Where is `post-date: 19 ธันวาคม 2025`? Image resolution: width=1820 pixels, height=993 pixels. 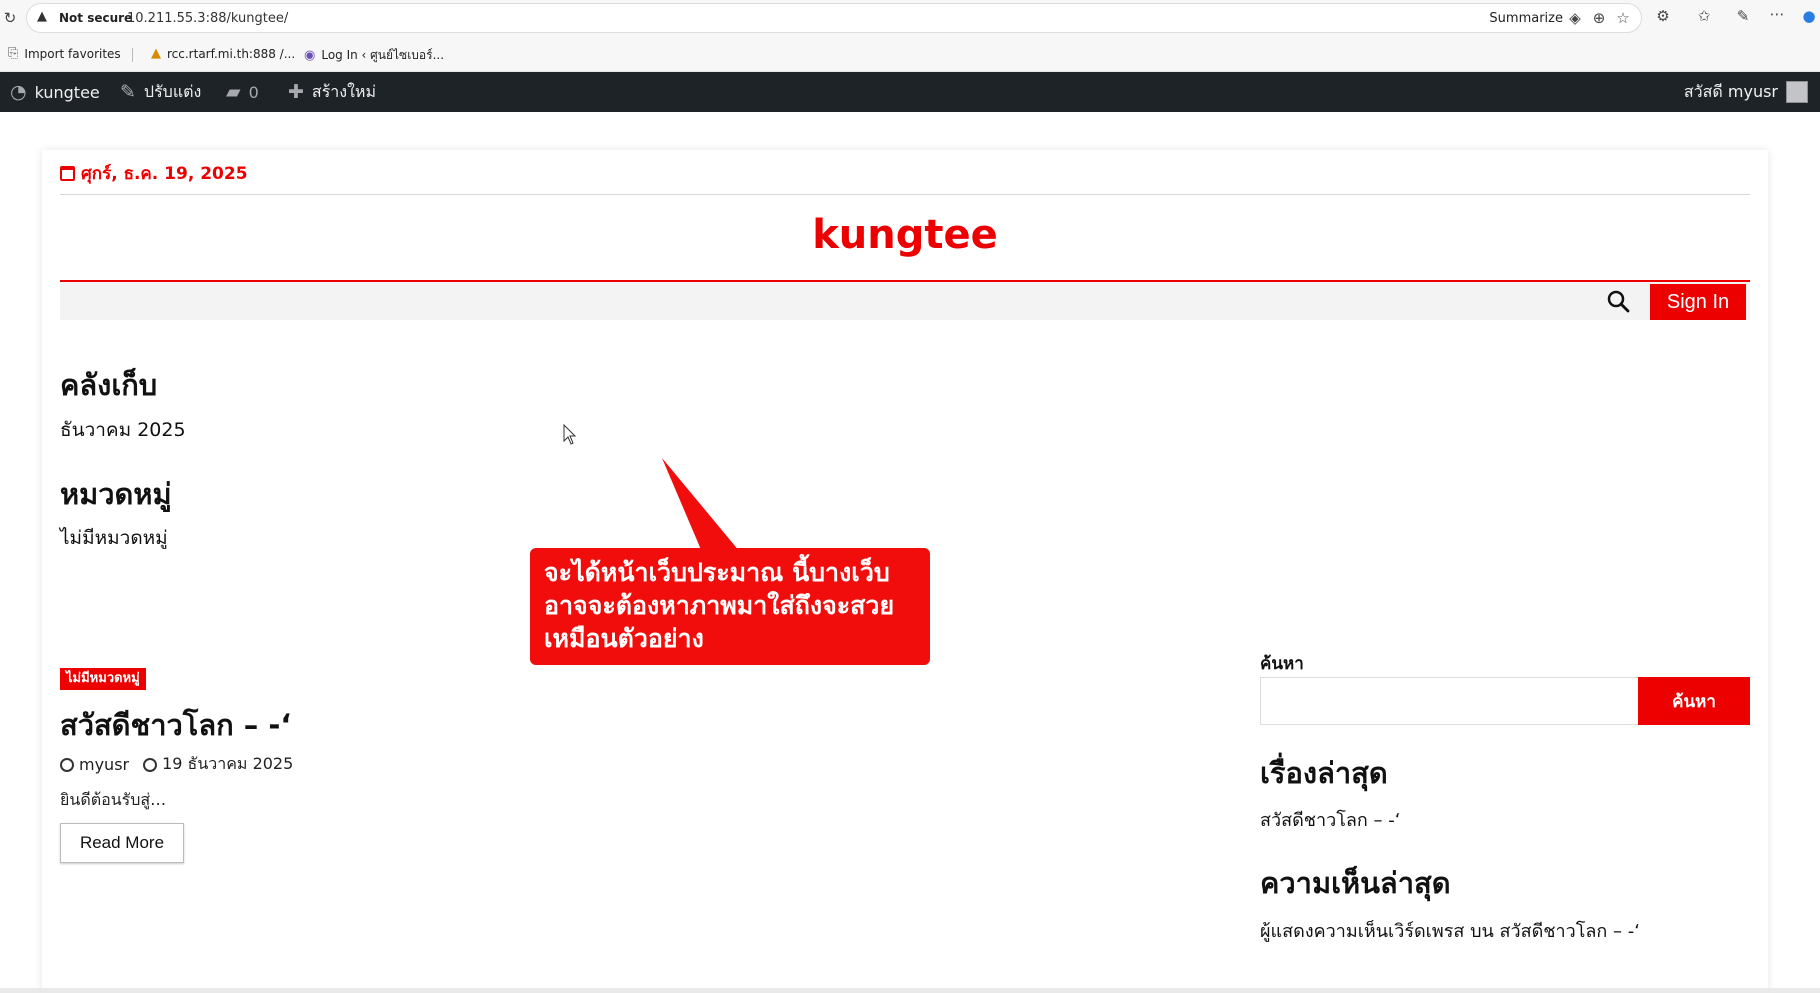
post-date: 19 ธันวาคม 2025 is located at coordinates (218, 764).